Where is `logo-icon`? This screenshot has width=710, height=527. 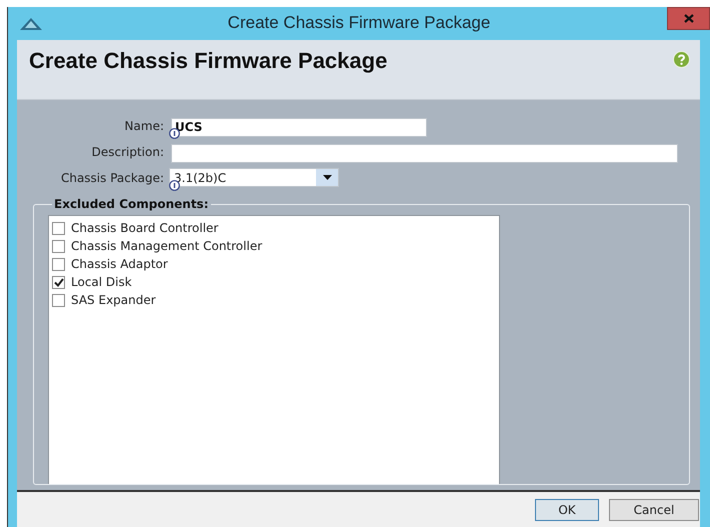 logo-icon is located at coordinates (31, 24).